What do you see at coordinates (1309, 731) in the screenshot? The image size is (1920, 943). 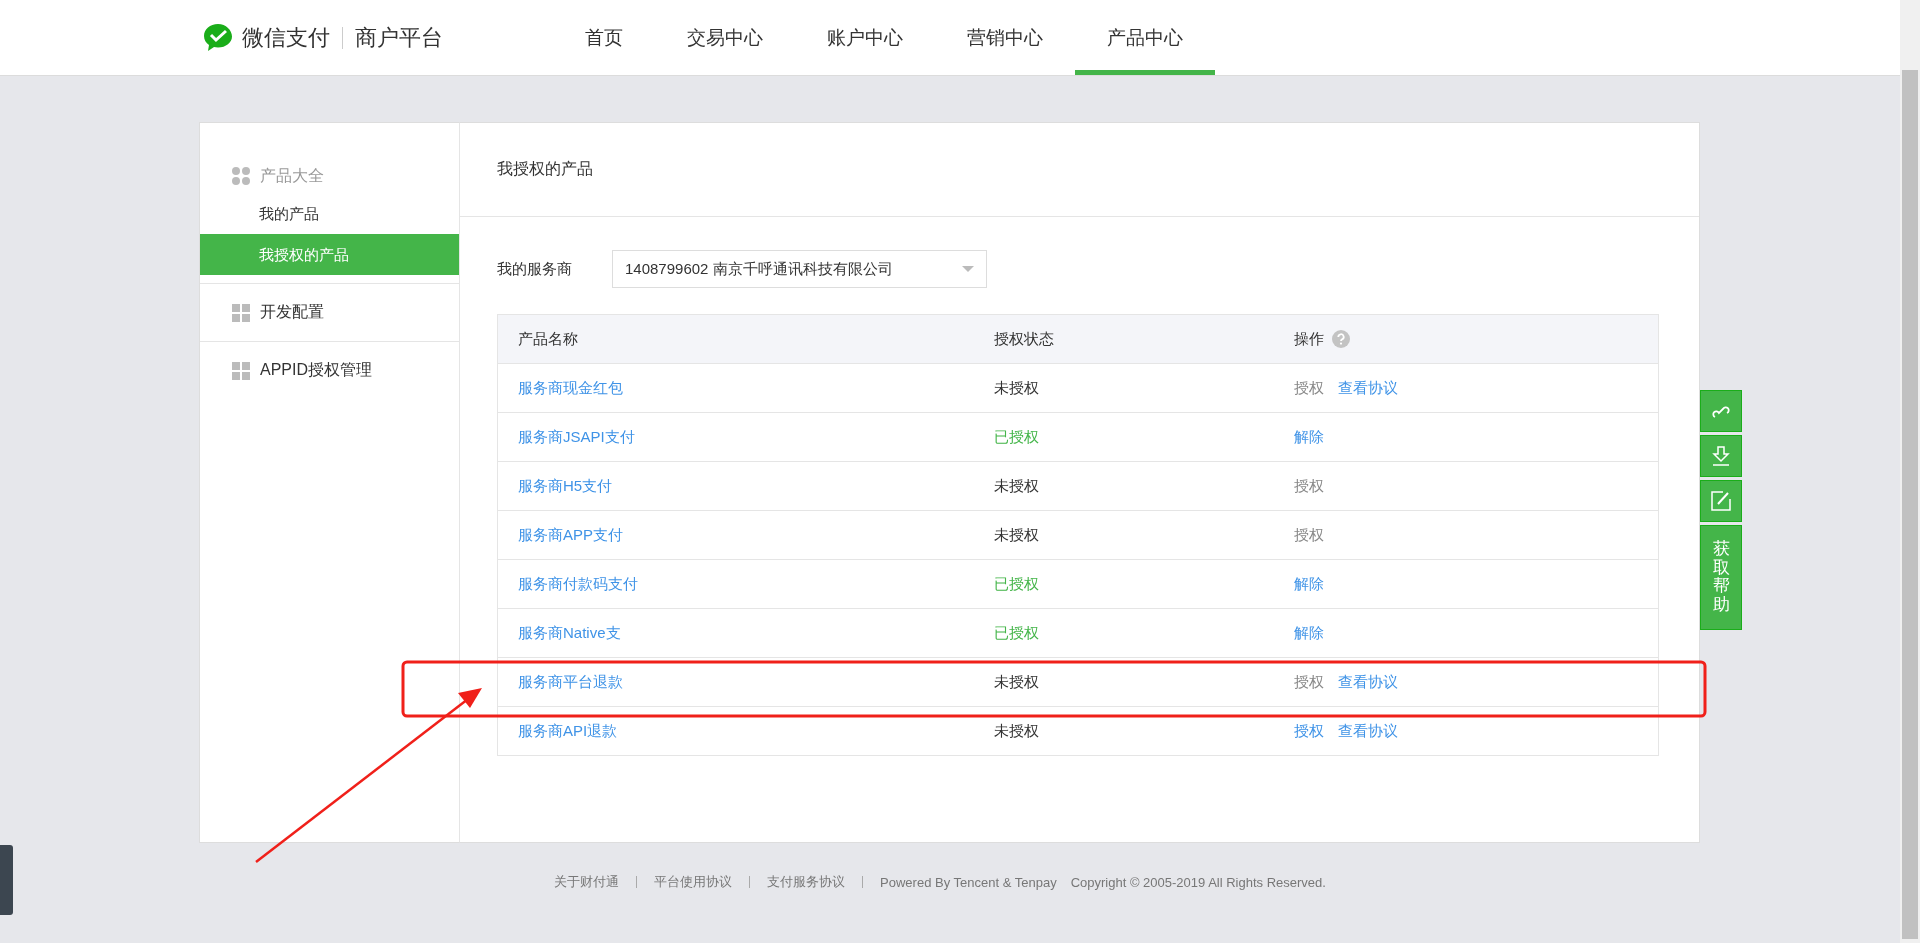 I see `action-link: 授权` at bounding box center [1309, 731].